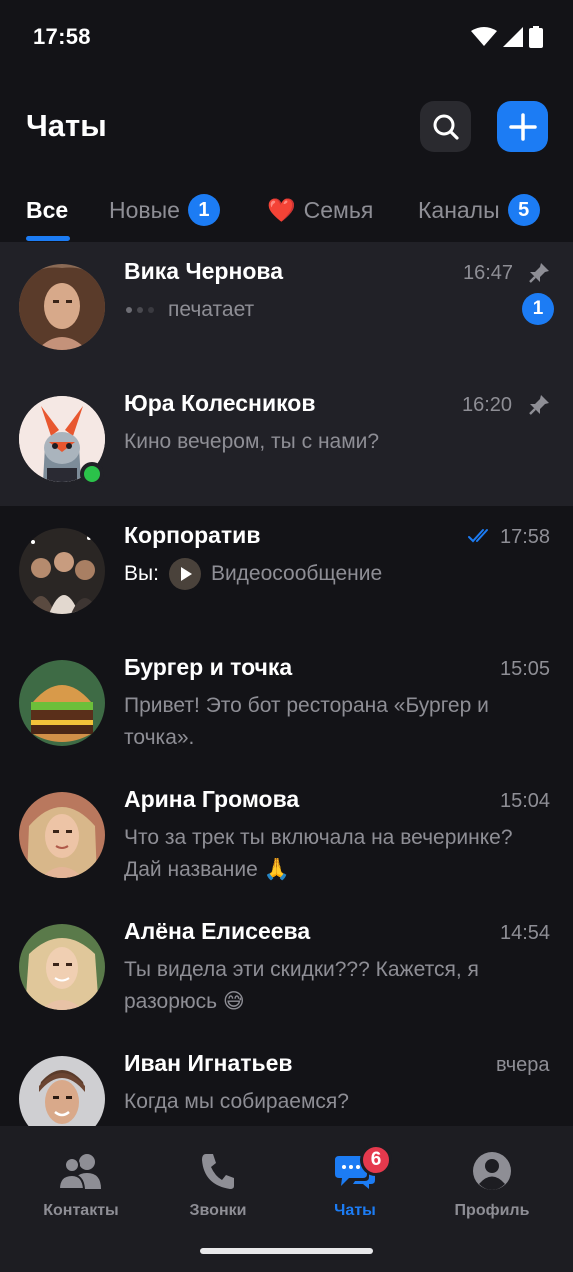 This screenshot has height=1272, width=573. What do you see at coordinates (538, 309) in the screenshot?
I see `unread-badge: 1` at bounding box center [538, 309].